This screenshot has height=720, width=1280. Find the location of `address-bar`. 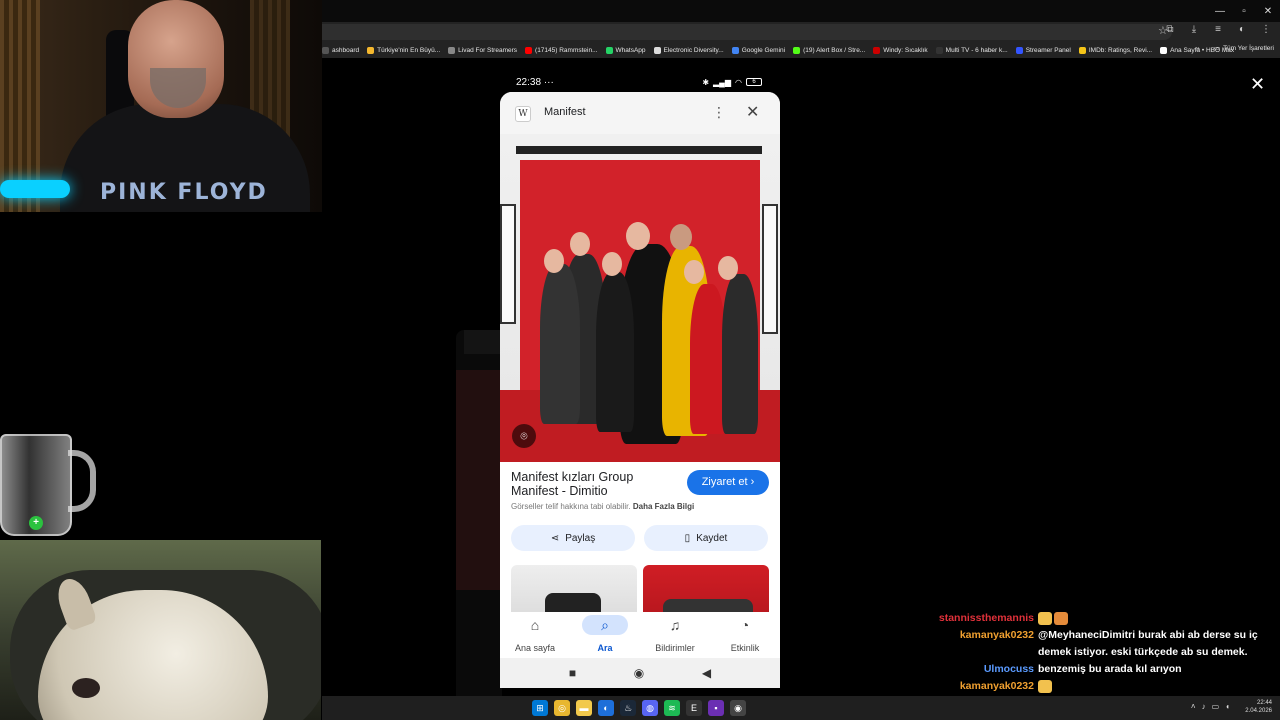

address-bar is located at coordinates (747, 32).